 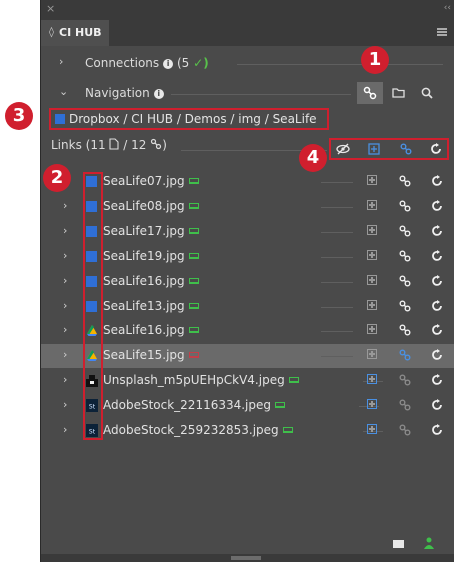 What do you see at coordinates (51, 32) in the screenshot?
I see `ci-hub-icon: ◊` at bounding box center [51, 32].